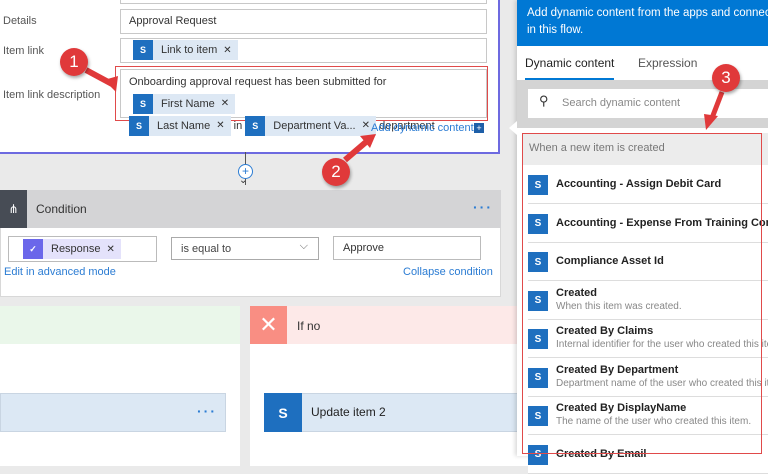  What do you see at coordinates (711, 122) in the screenshot?
I see `arrow-3-head` at bounding box center [711, 122].